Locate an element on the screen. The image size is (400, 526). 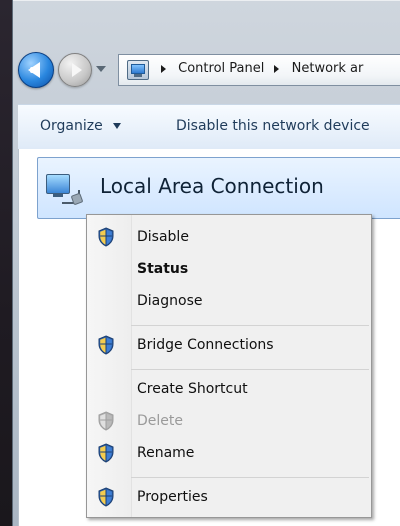
local-area-connection-item: Local Area Connection is located at coordinates (218, 188).